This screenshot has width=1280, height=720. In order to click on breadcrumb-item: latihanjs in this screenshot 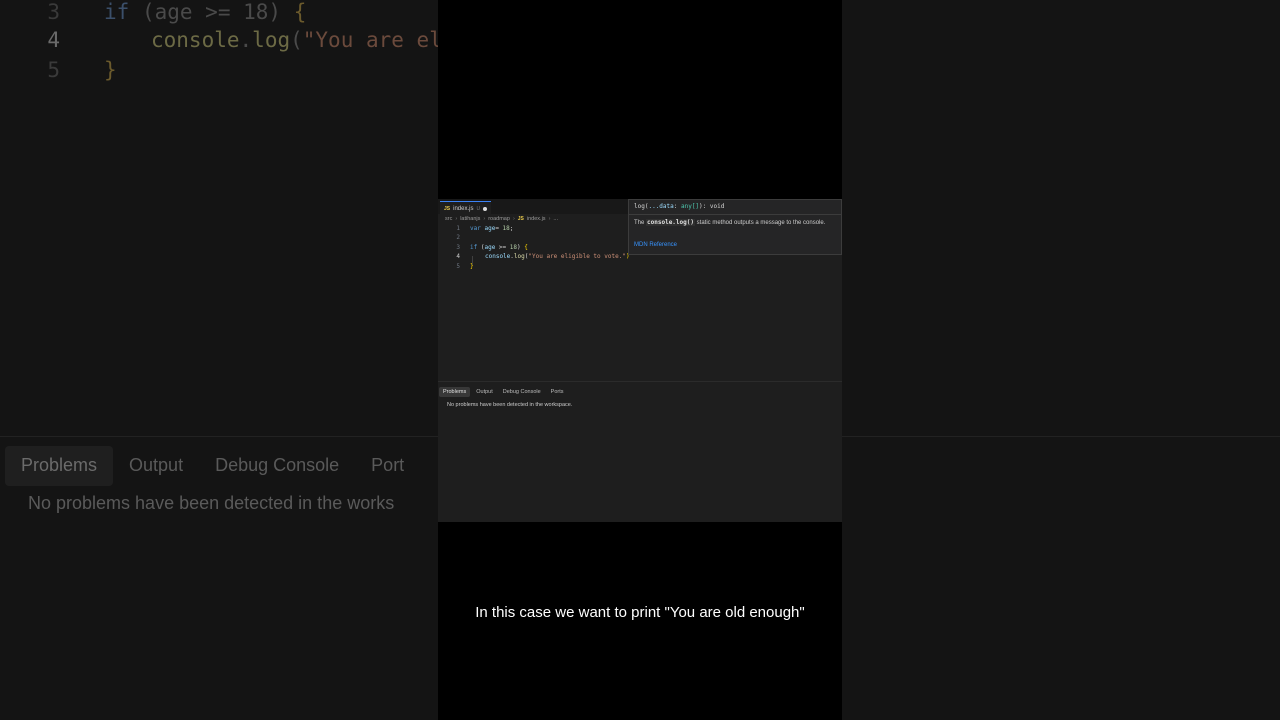, I will do `click(470, 219)`.